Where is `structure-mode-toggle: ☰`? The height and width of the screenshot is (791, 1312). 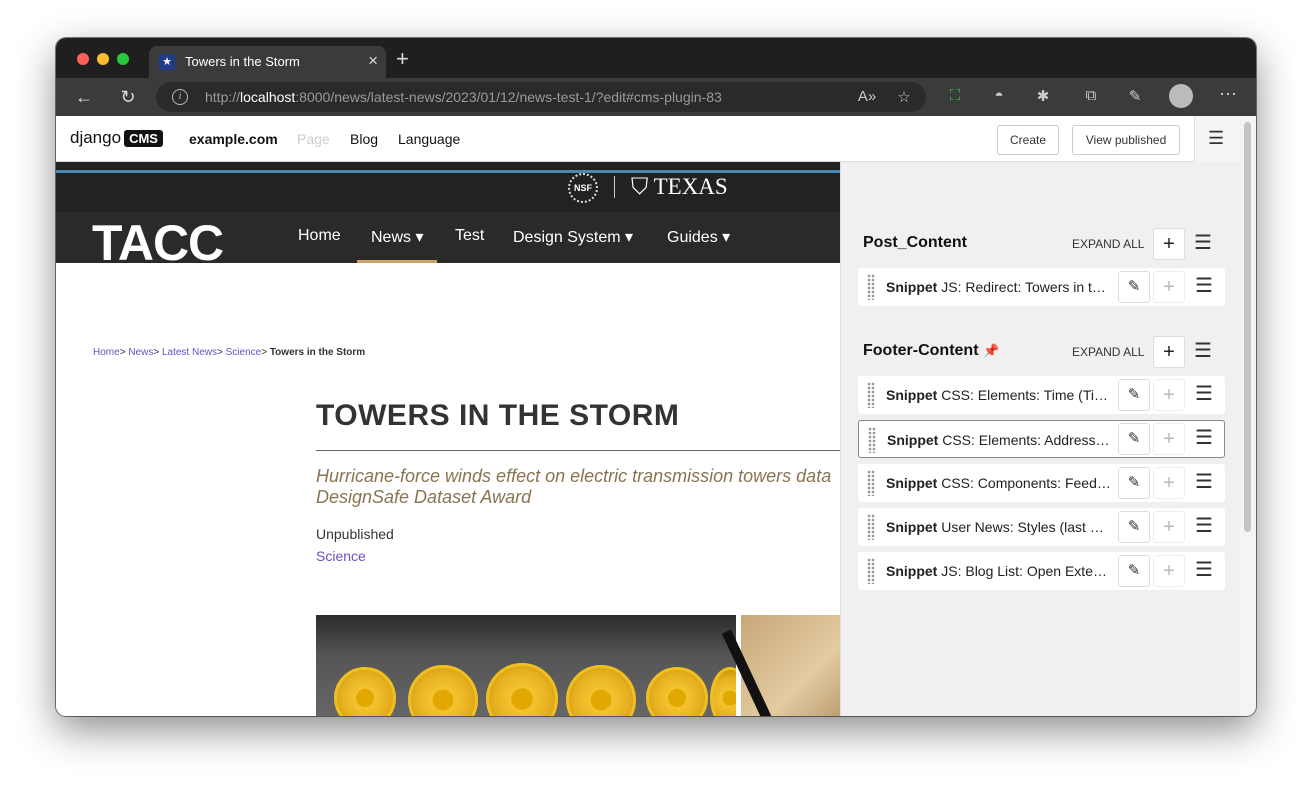 structure-mode-toggle: ☰ is located at coordinates (1217, 139).